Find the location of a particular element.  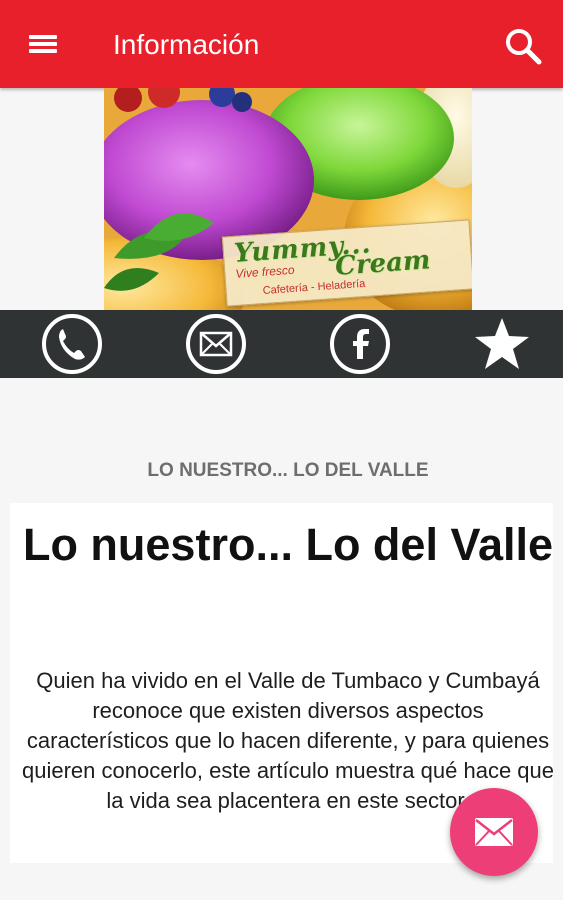

star-icon is located at coordinates (502, 344).